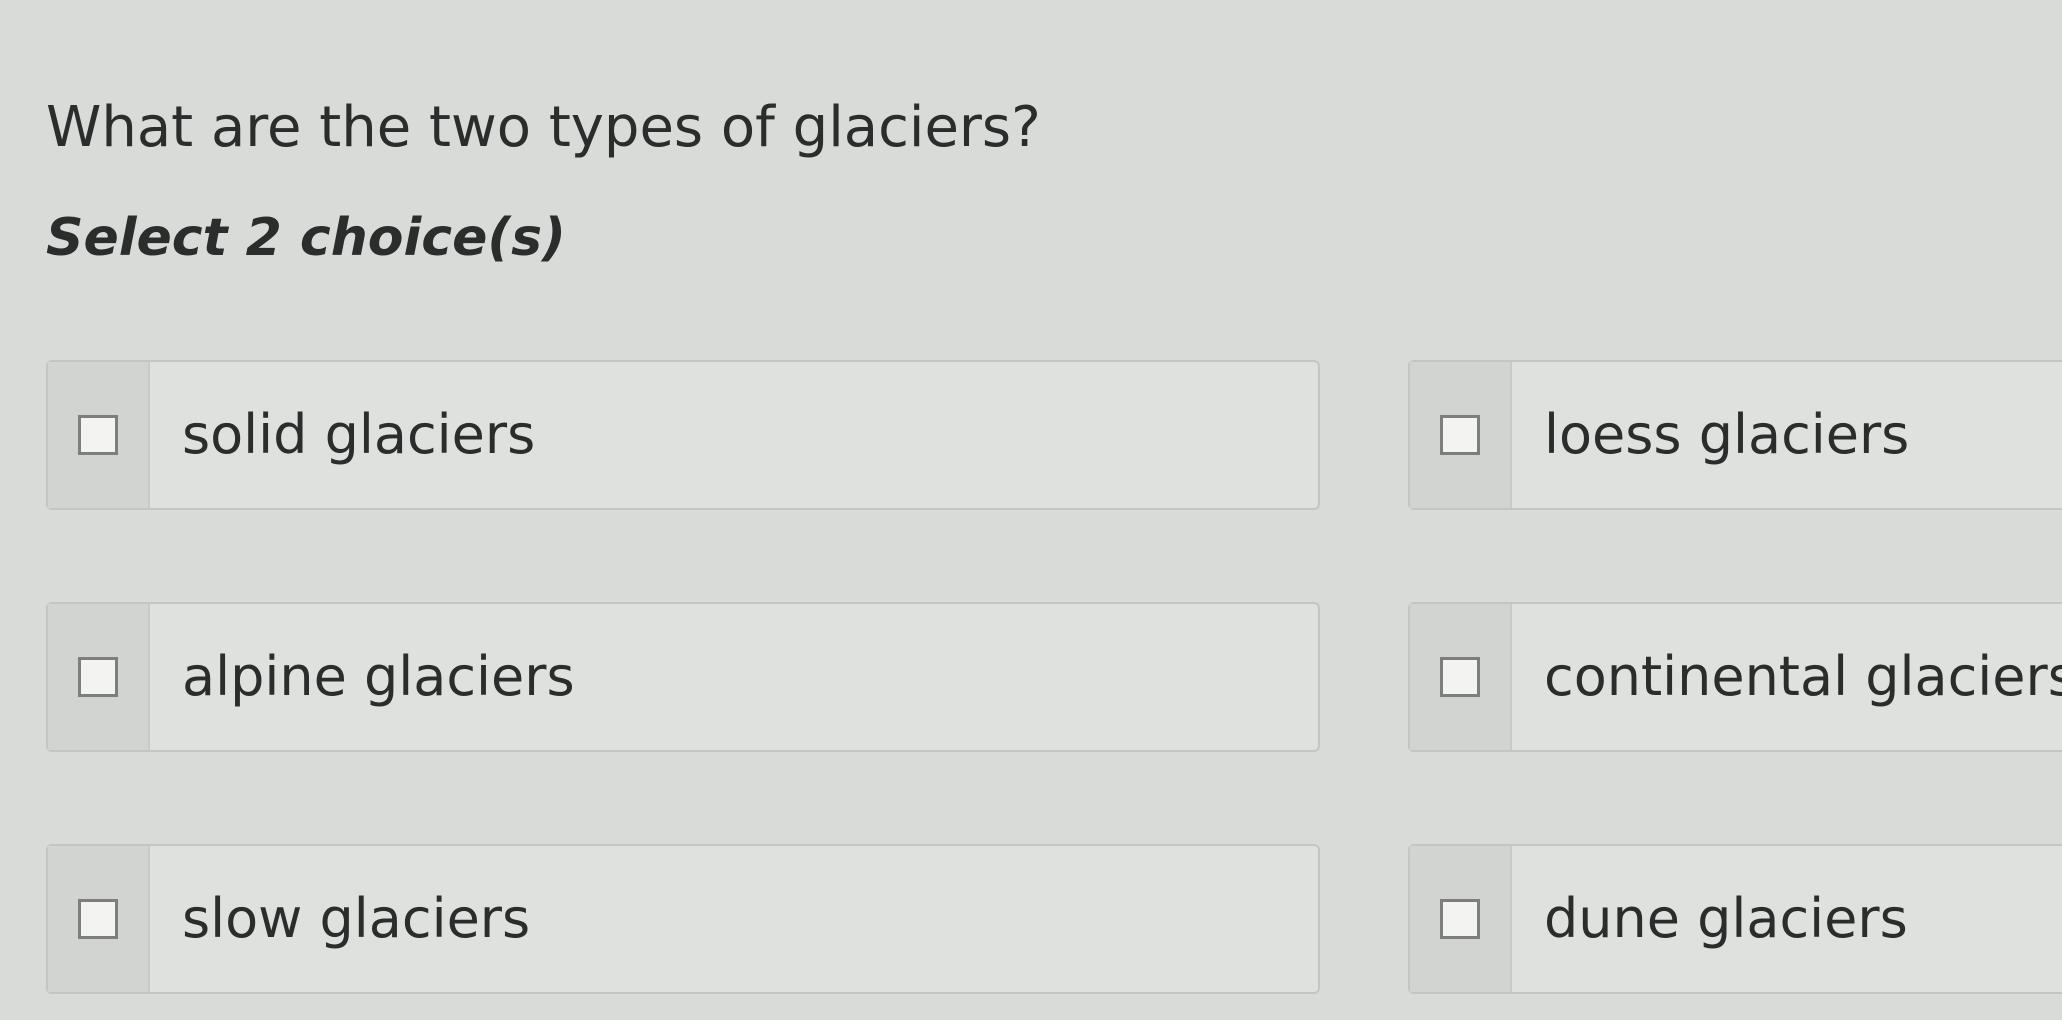 Image resolution: width=2062 pixels, height=1020 pixels. I want to click on choice-label: continental glaciers, so click(1803, 676).